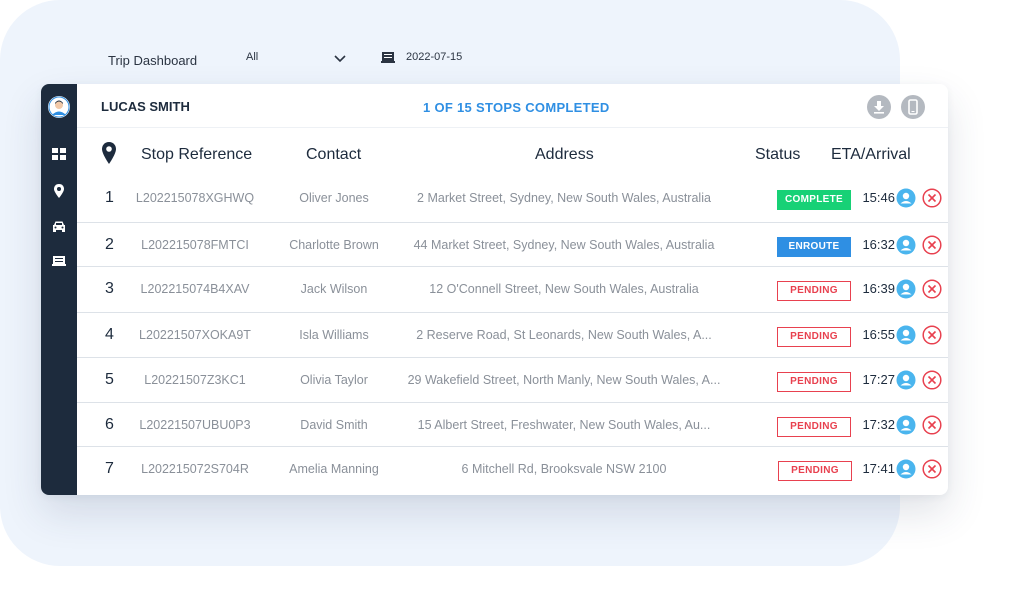 The image size is (1011, 604). I want to click on stop-number: 6, so click(109, 424).